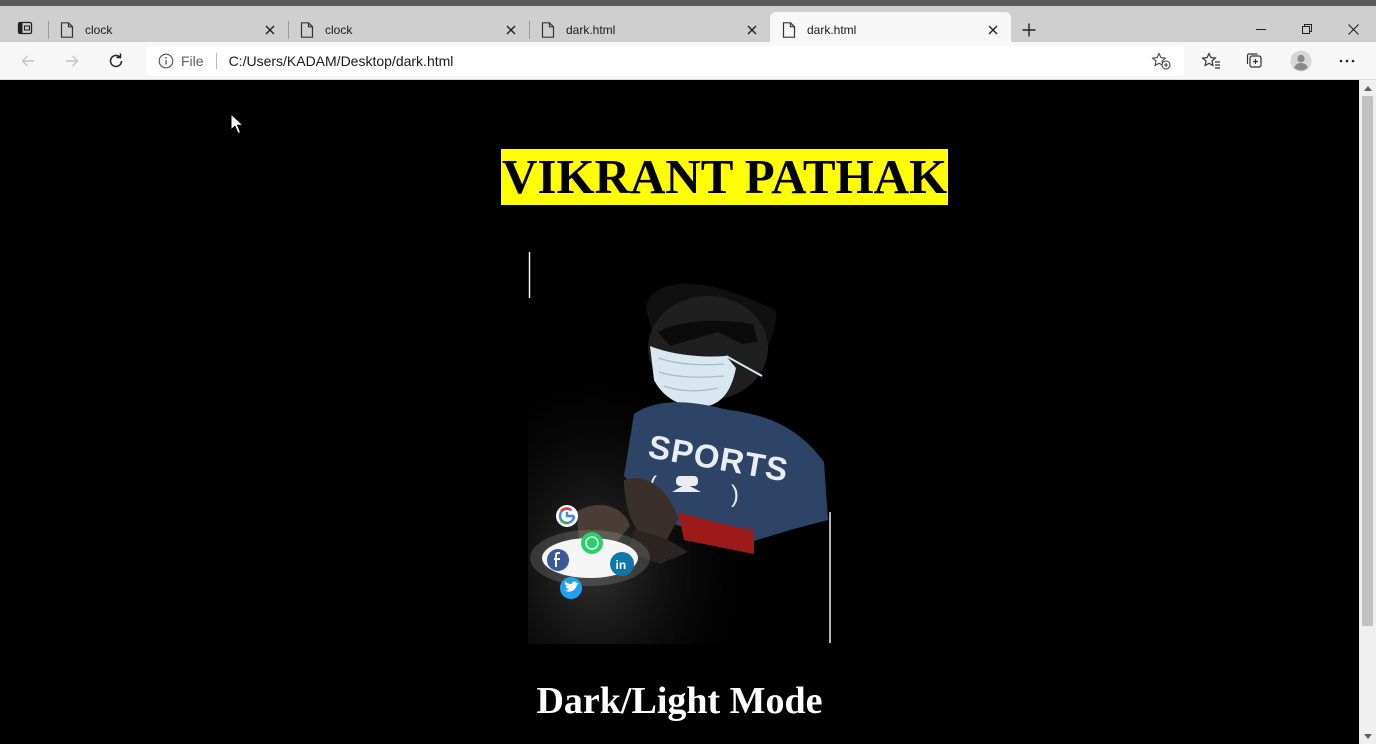 The height and width of the screenshot is (744, 1376). Describe the element at coordinates (1307, 29) in the screenshot. I see `restore-icon` at that location.